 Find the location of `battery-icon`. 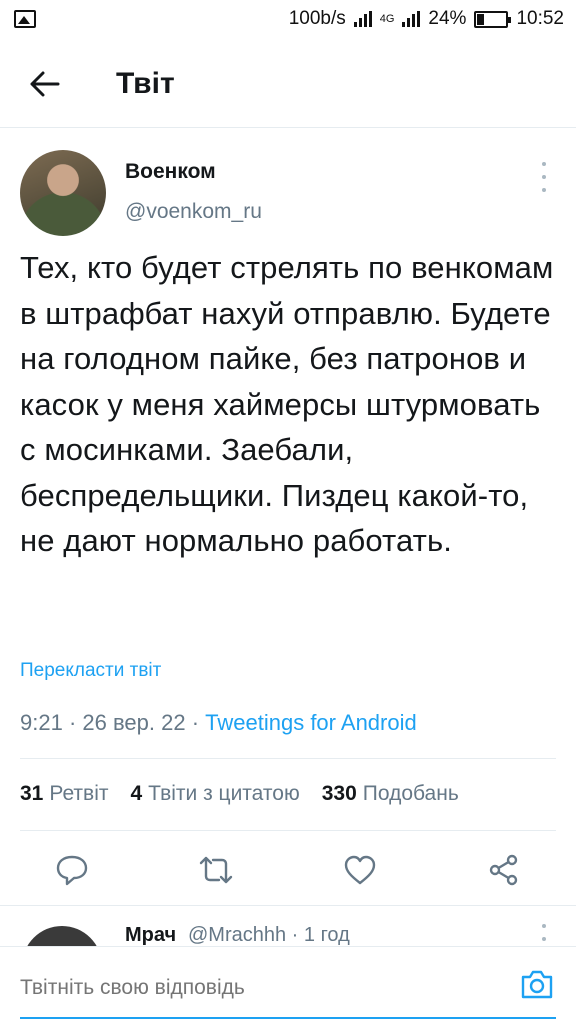

battery-icon is located at coordinates (493, 19).